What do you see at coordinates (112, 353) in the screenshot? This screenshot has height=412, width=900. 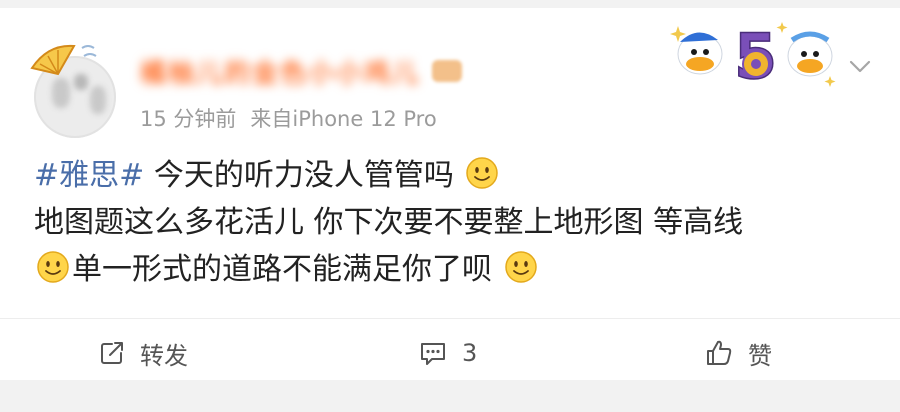 I see `share-icon` at bounding box center [112, 353].